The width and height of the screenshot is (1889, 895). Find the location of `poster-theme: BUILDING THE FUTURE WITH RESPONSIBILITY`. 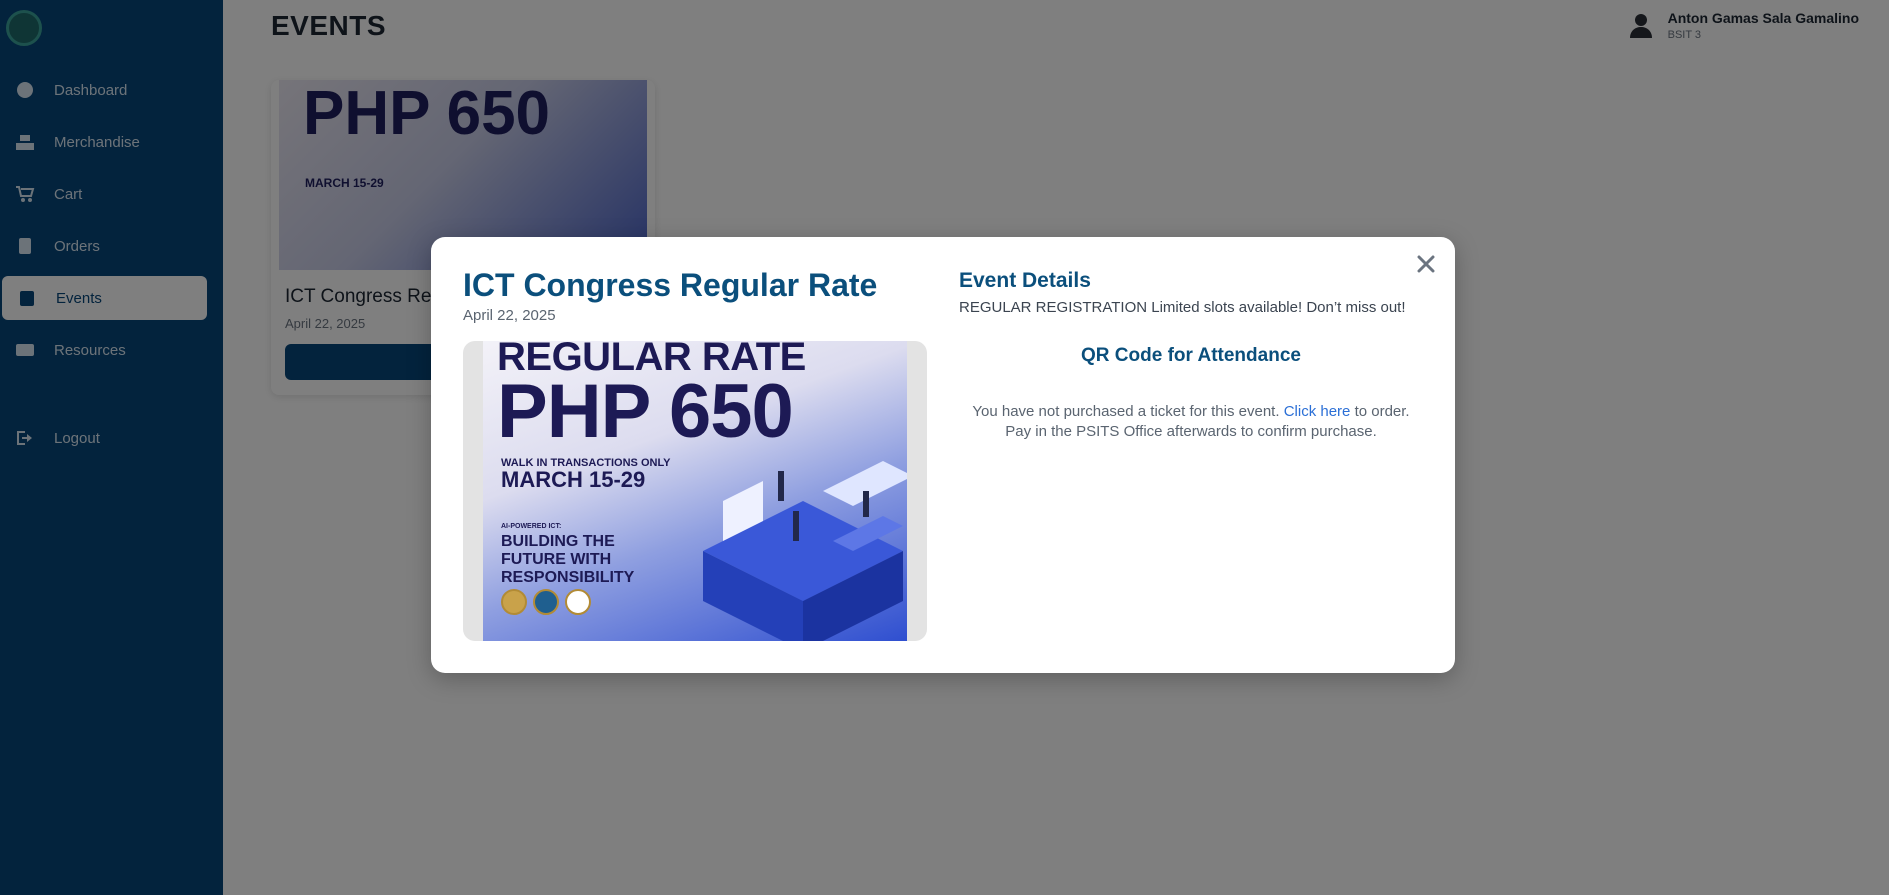

poster-theme: BUILDING THE FUTURE WITH RESPONSIBILITY is located at coordinates (568, 559).